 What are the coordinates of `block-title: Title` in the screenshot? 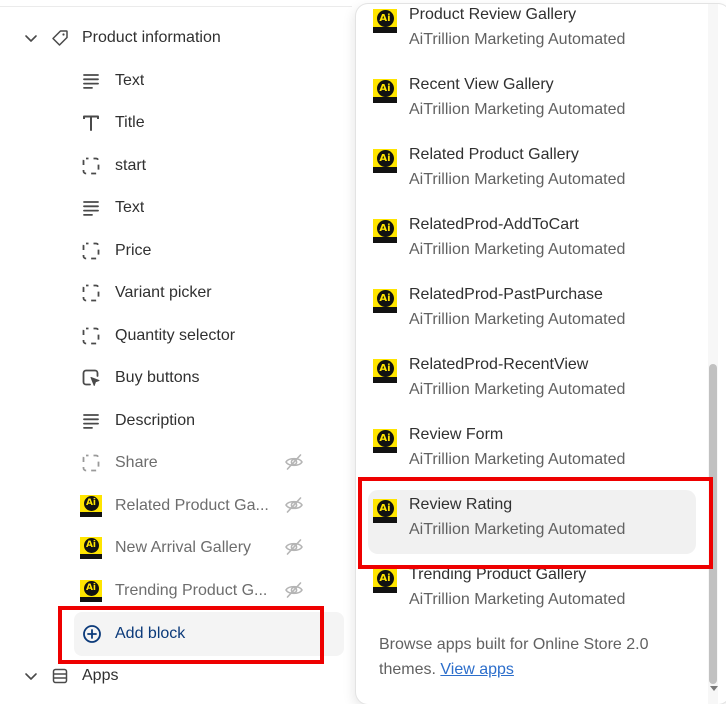 It's located at (200, 123).